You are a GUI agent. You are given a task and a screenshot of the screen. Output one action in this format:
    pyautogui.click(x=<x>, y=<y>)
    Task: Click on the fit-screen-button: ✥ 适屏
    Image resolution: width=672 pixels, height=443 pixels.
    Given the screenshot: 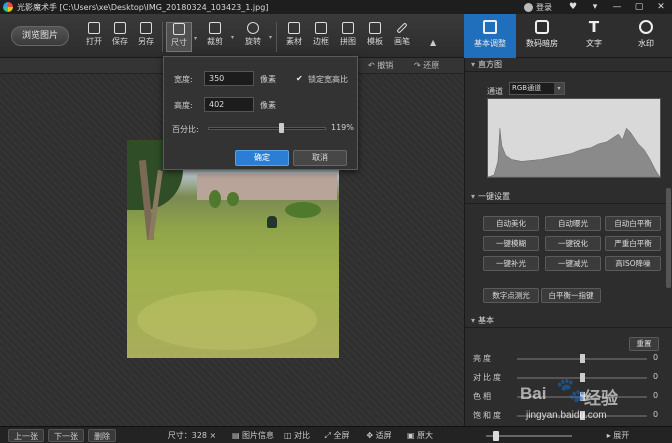 What is the action you would take?
    pyautogui.click(x=379, y=435)
    